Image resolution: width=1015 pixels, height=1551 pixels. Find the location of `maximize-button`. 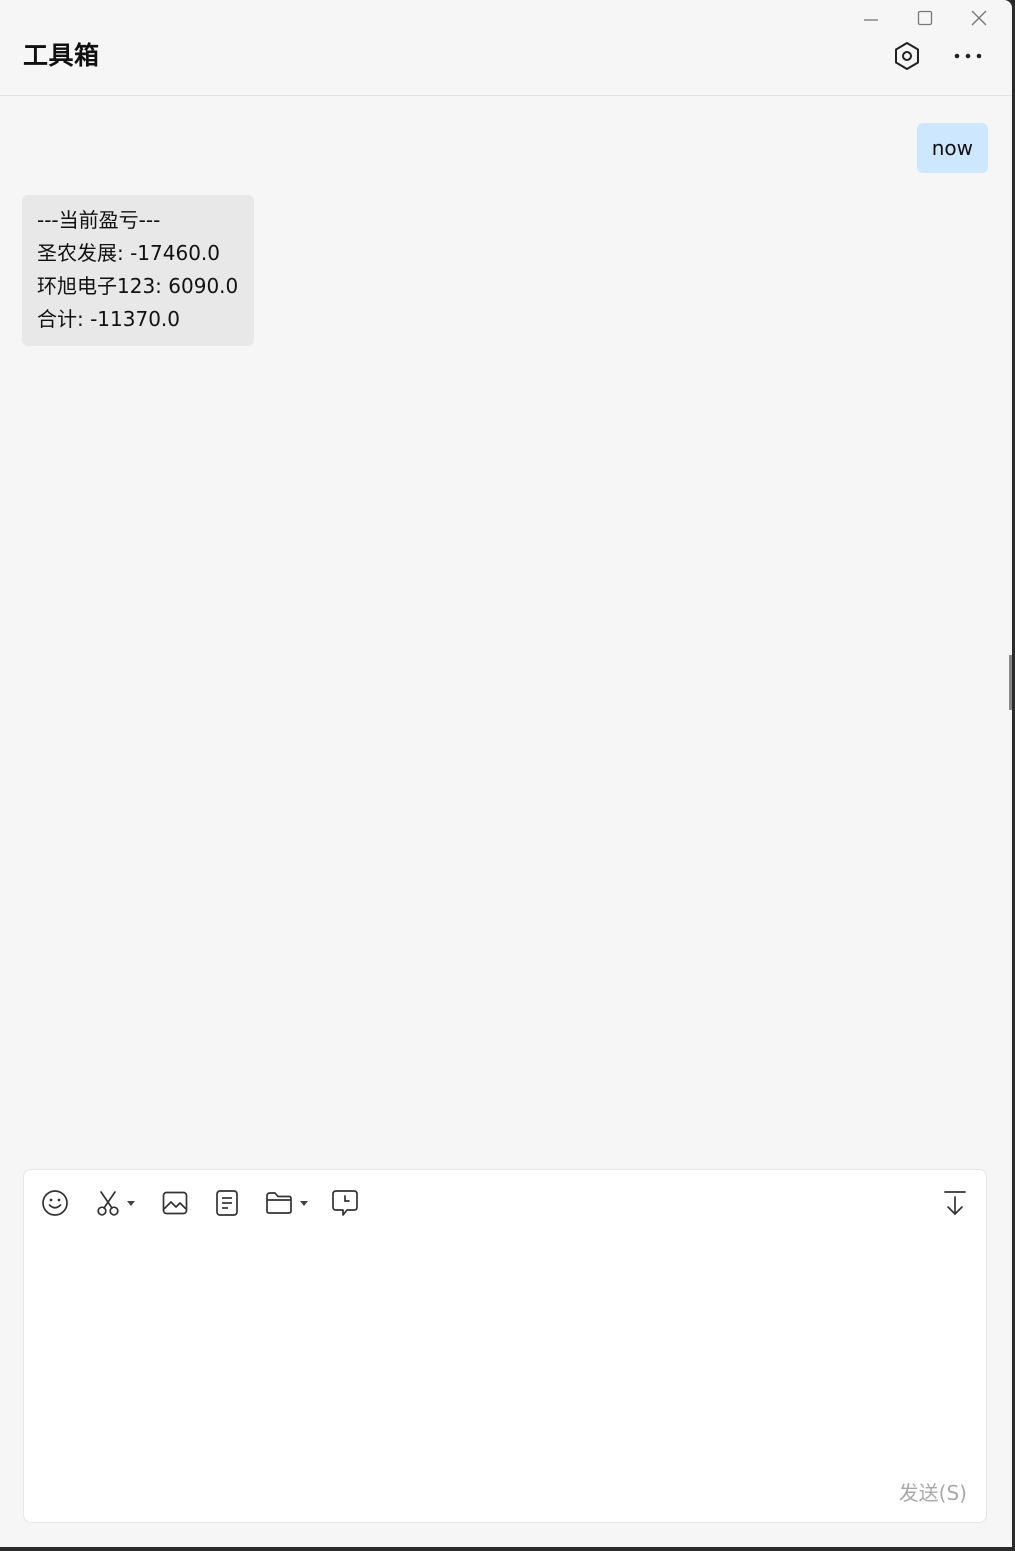

maximize-button is located at coordinates (925, 18).